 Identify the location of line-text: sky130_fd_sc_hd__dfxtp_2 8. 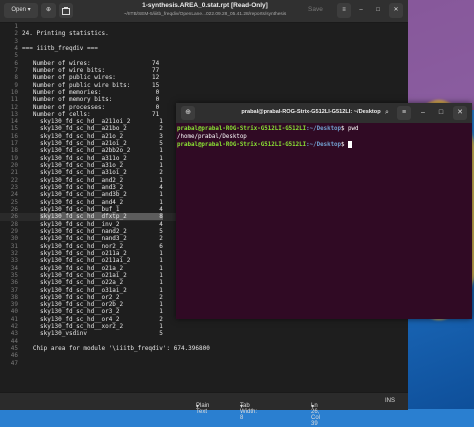
(92, 217).